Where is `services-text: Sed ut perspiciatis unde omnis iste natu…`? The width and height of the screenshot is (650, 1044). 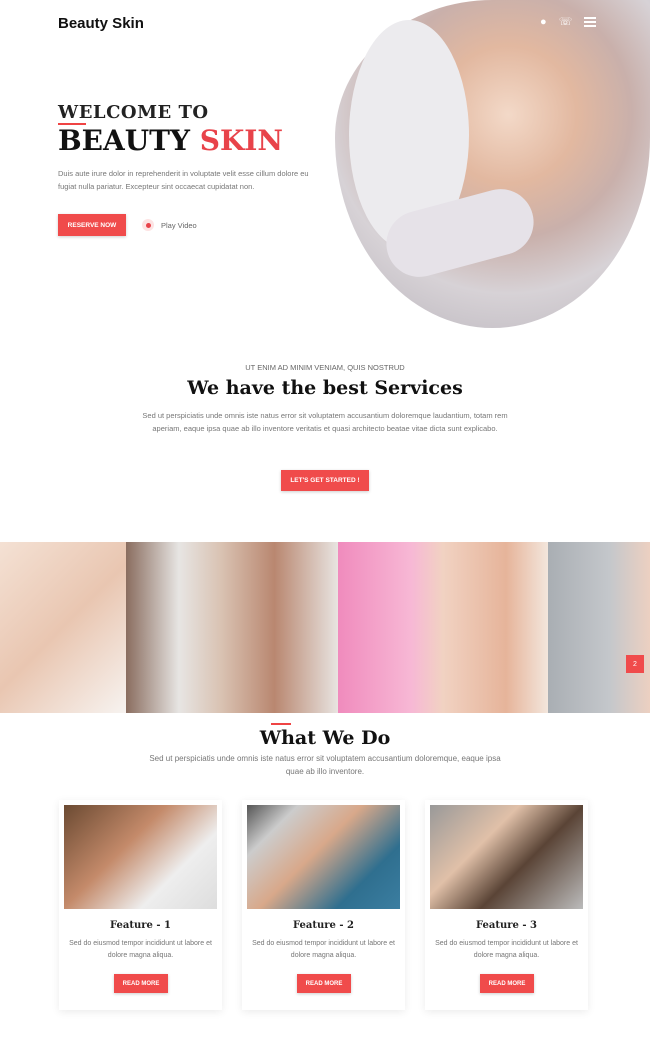
services-text: Sed ut perspiciatis unde omnis iste natu… is located at coordinates (325, 422).